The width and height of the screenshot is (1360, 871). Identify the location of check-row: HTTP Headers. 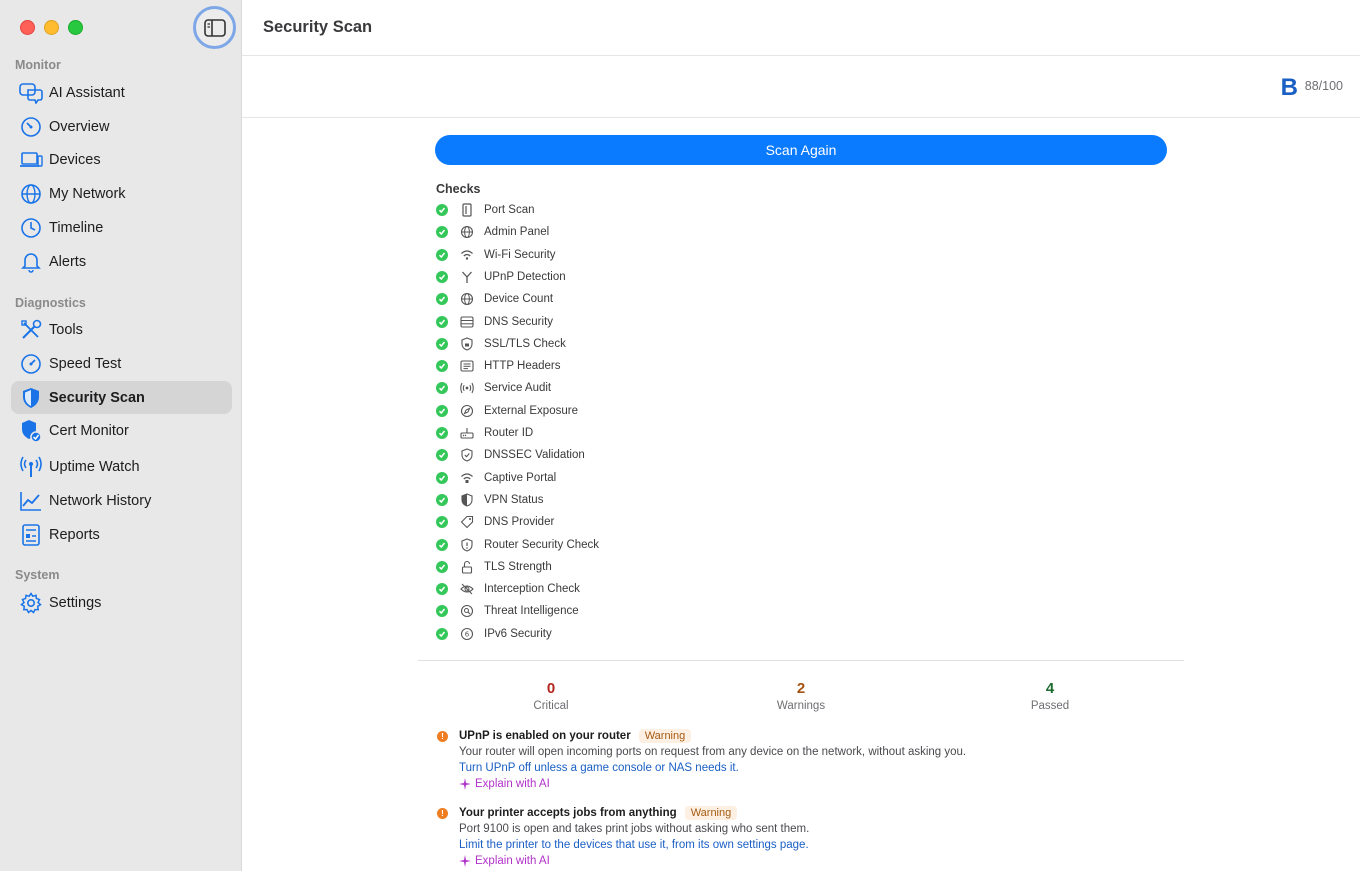
(498, 366).